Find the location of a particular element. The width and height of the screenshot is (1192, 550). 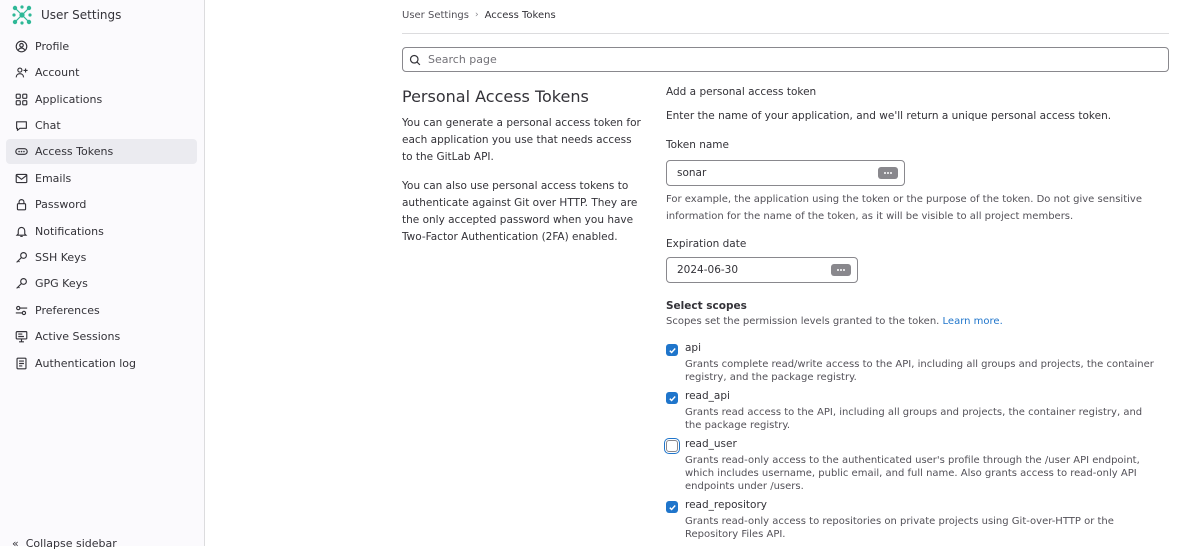

sidebar-item-ssh-keys: SSH Keys is located at coordinates (101, 257).